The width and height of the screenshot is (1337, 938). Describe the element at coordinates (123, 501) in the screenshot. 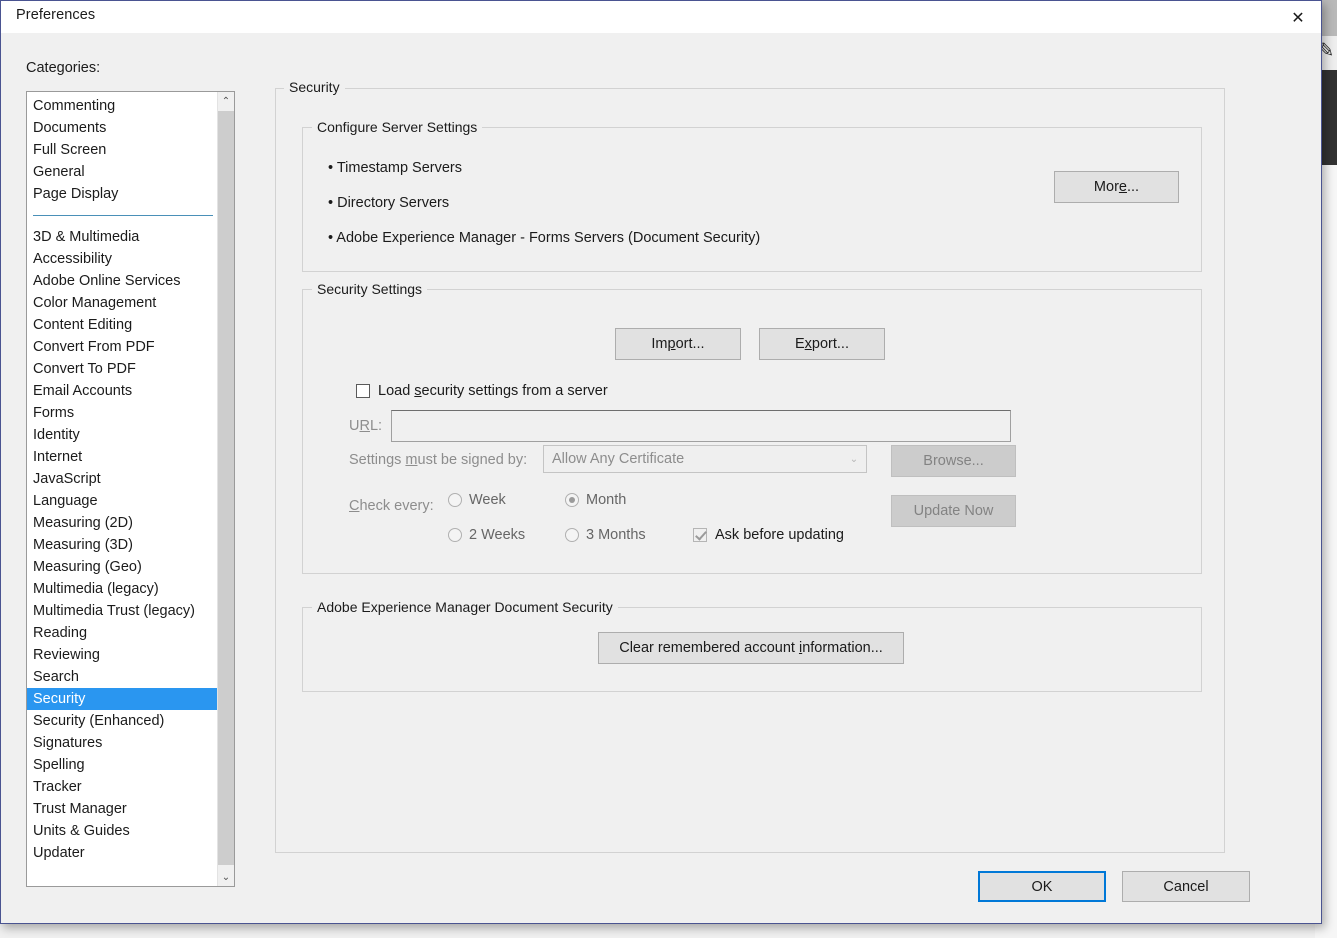

I see `sidebar-item-language: Language` at that location.